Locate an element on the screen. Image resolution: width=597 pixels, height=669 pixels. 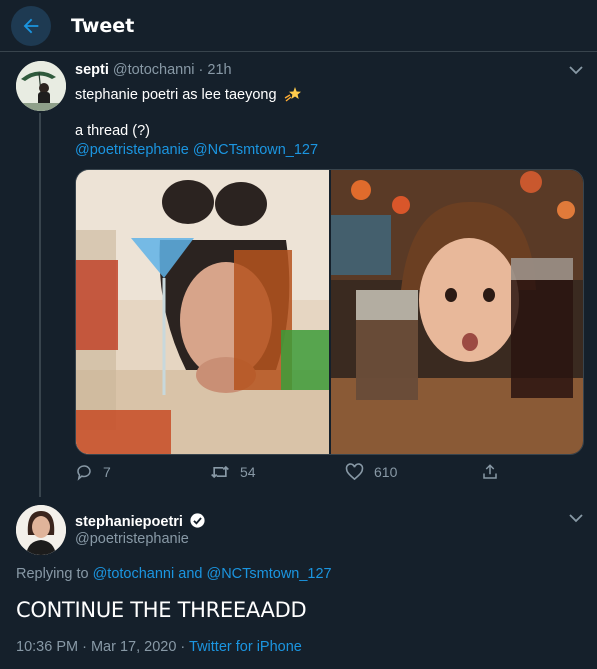
tweet1-display-name: septi is located at coordinates (92, 70).